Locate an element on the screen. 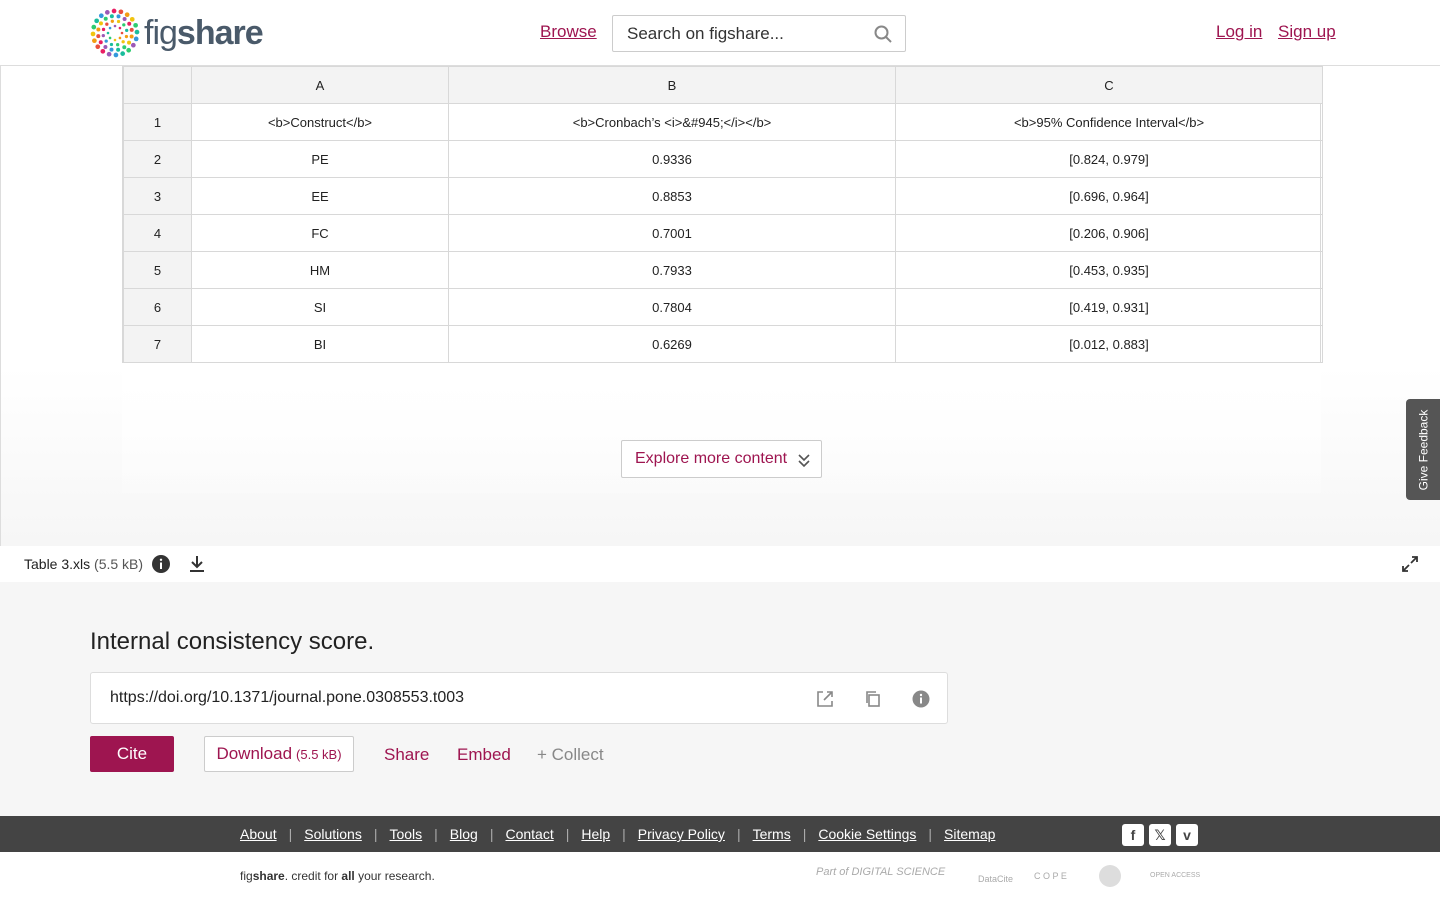 The image size is (1440, 900). table-cell: 0.6269 is located at coordinates (672, 344).